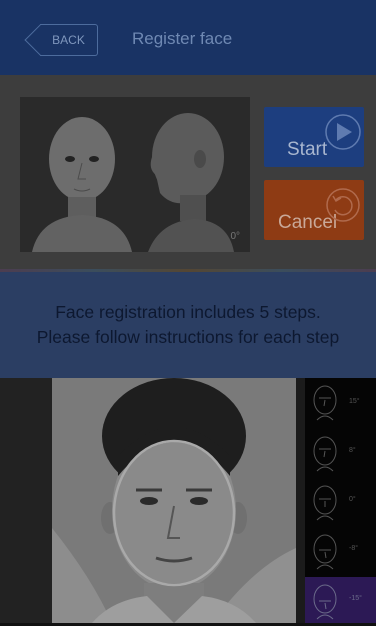  I want to click on start-button: Start, so click(314, 137).